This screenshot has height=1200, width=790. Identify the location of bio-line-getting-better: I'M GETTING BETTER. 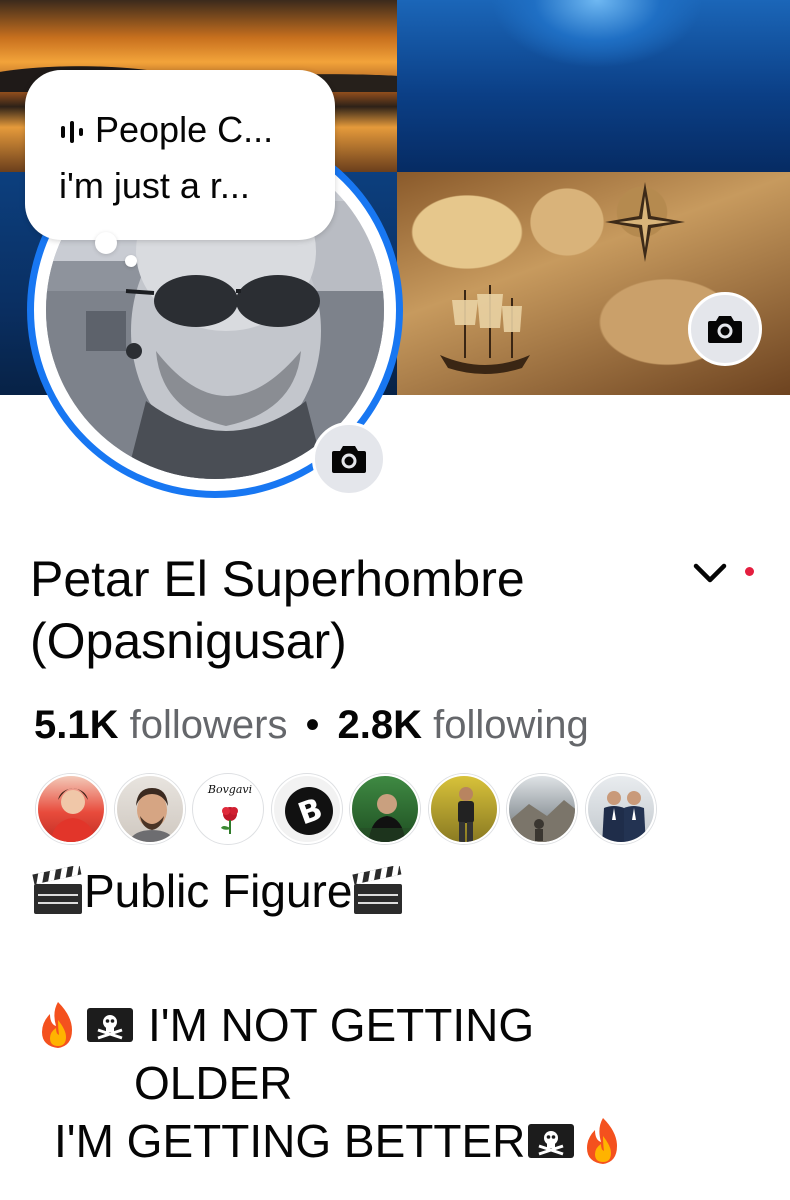
(402, 1141).